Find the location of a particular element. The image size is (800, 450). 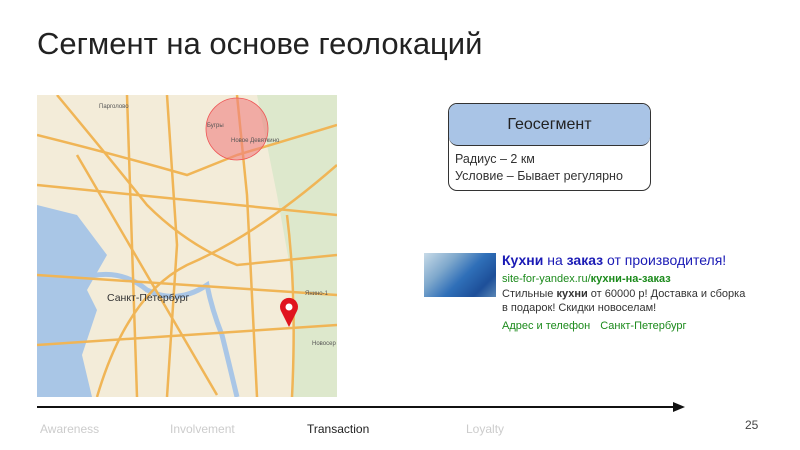

ad-title-text: от производителя! is located at coordinates (665, 260).